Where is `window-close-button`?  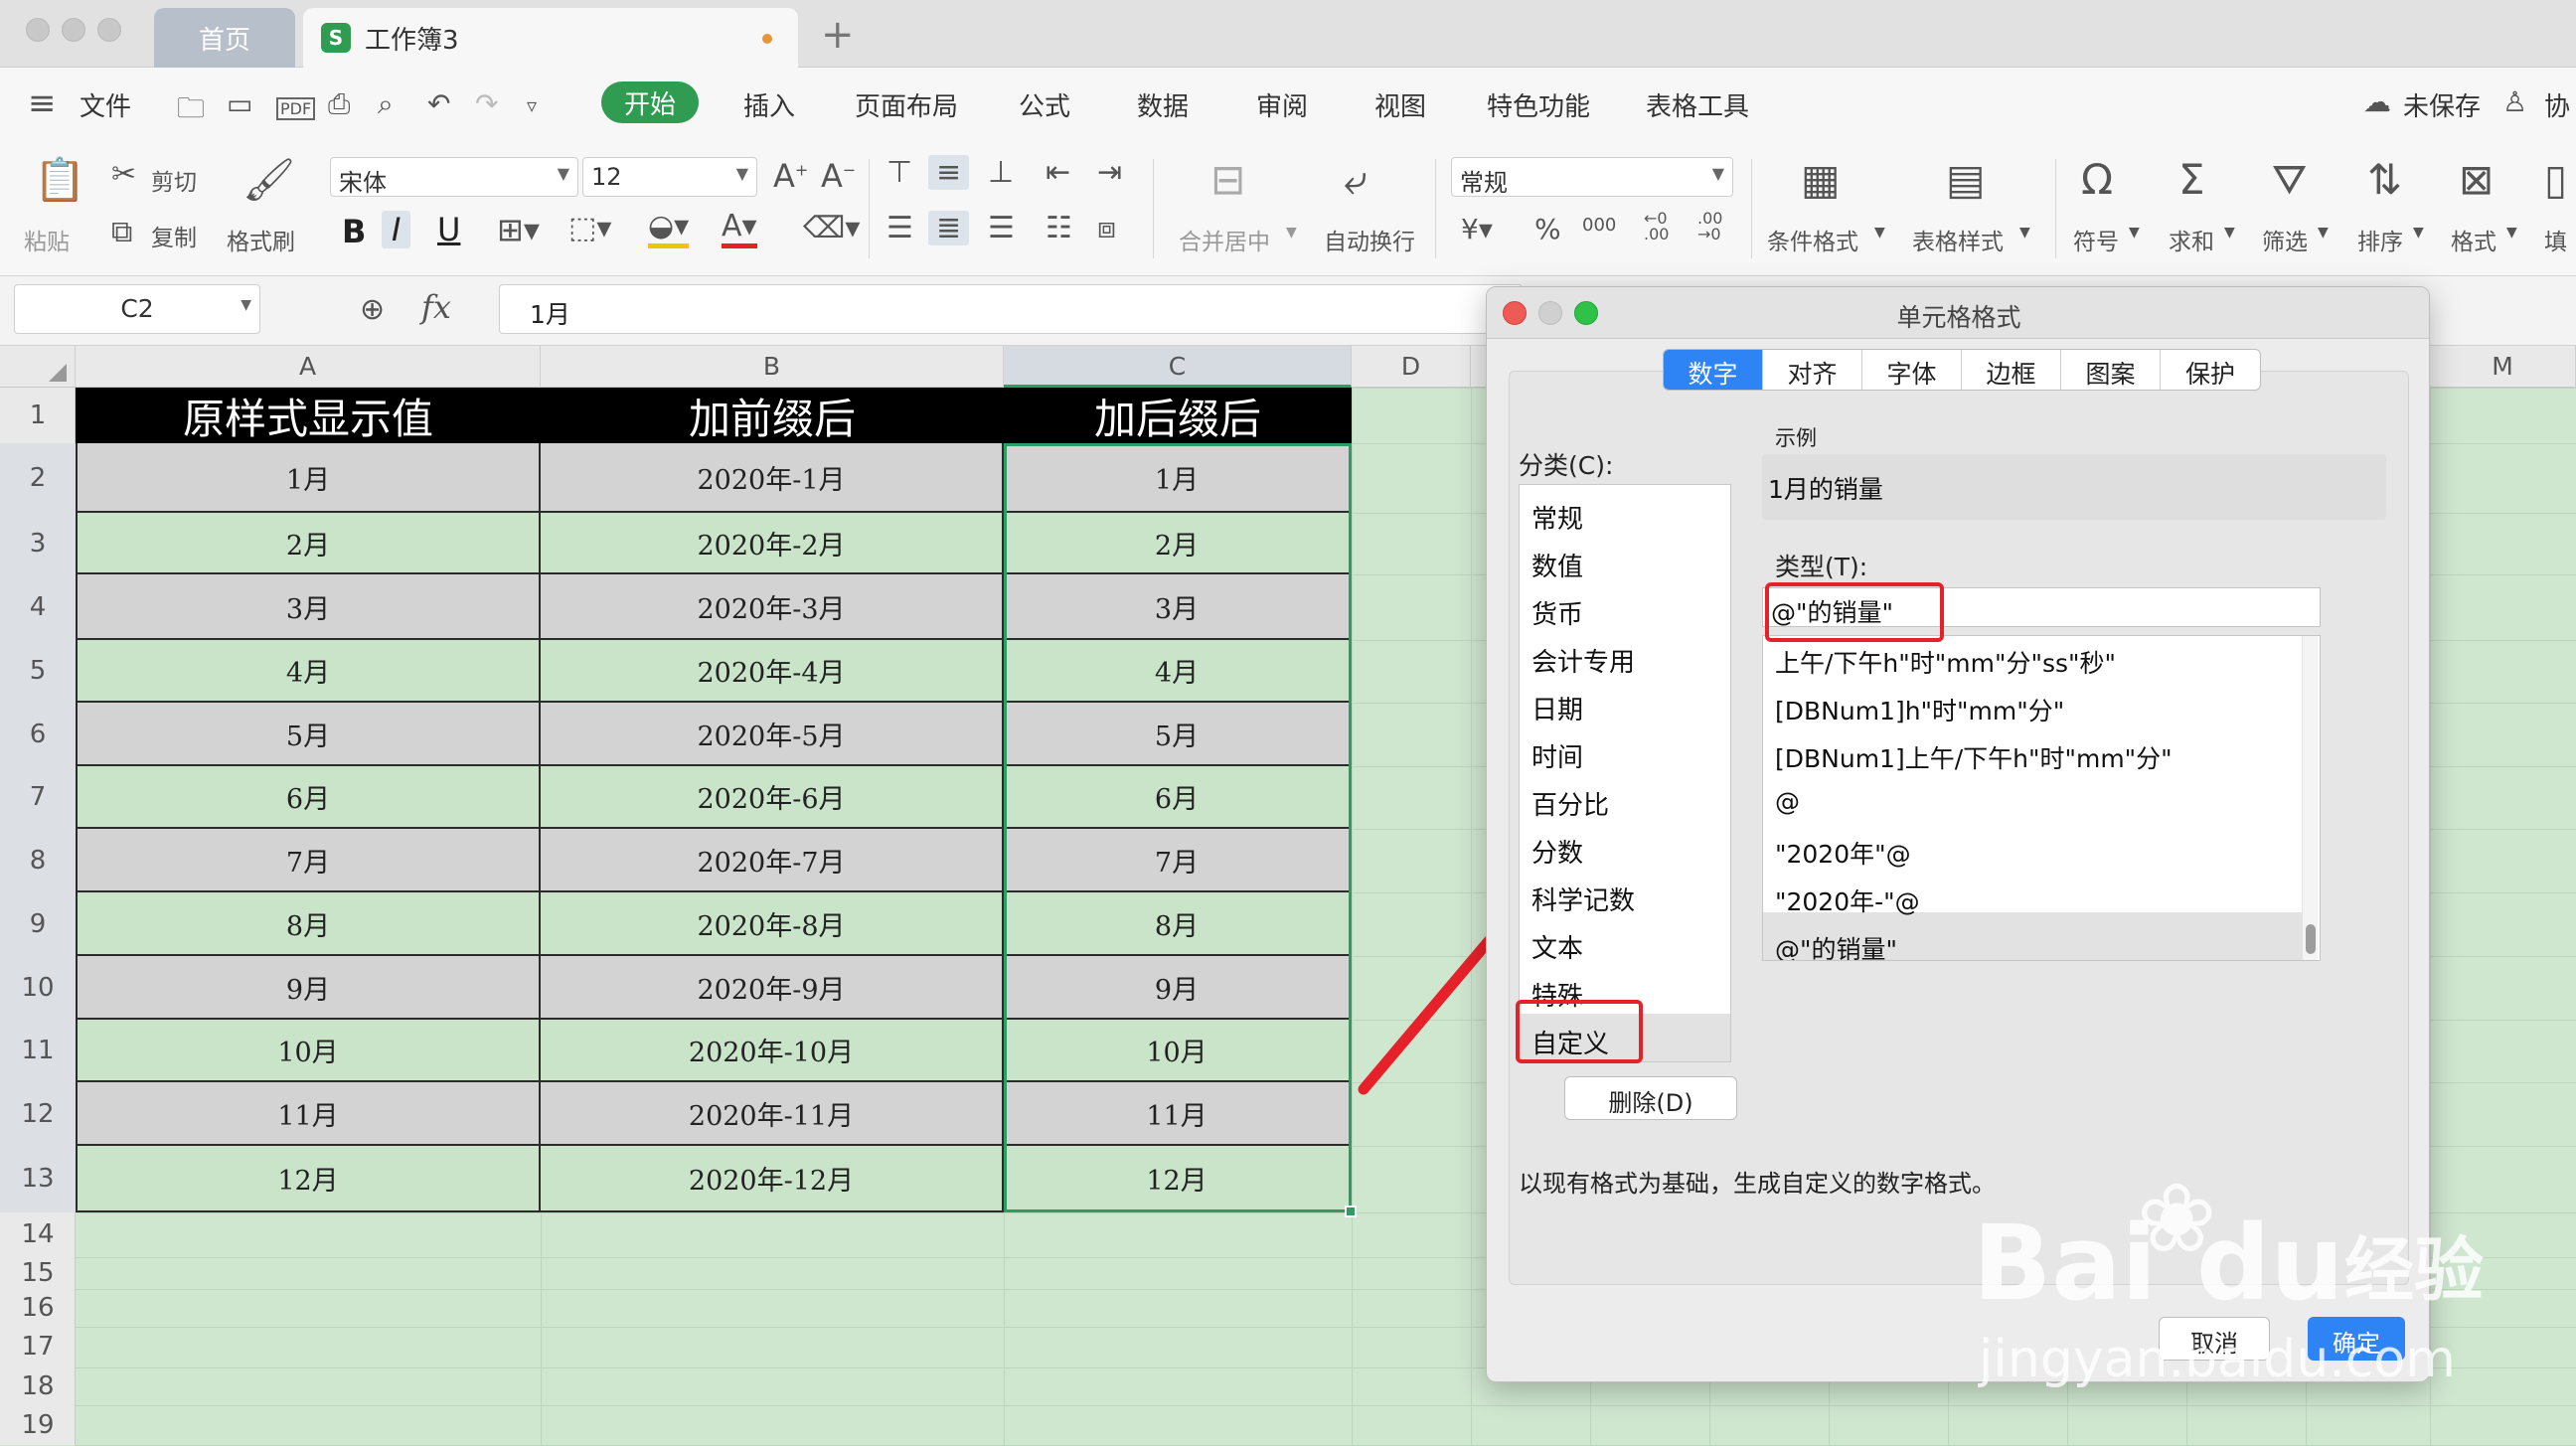
window-close-button is located at coordinates (38, 30).